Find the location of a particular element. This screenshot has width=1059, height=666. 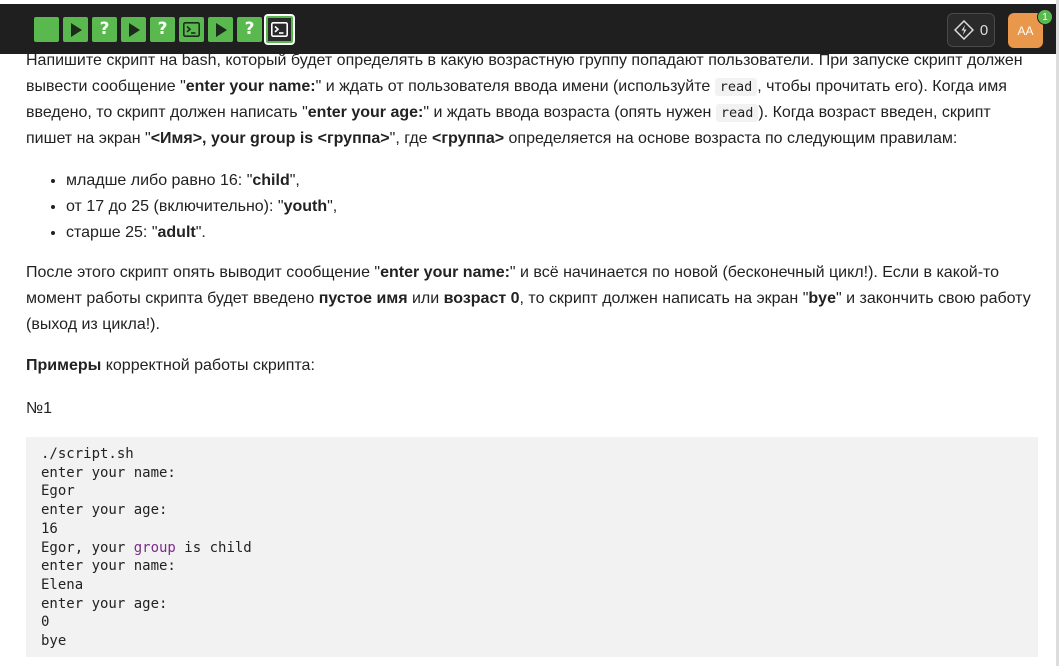

top-toolbar: ? ? ? 0 AA 1 is located at coordinates (529, 27).